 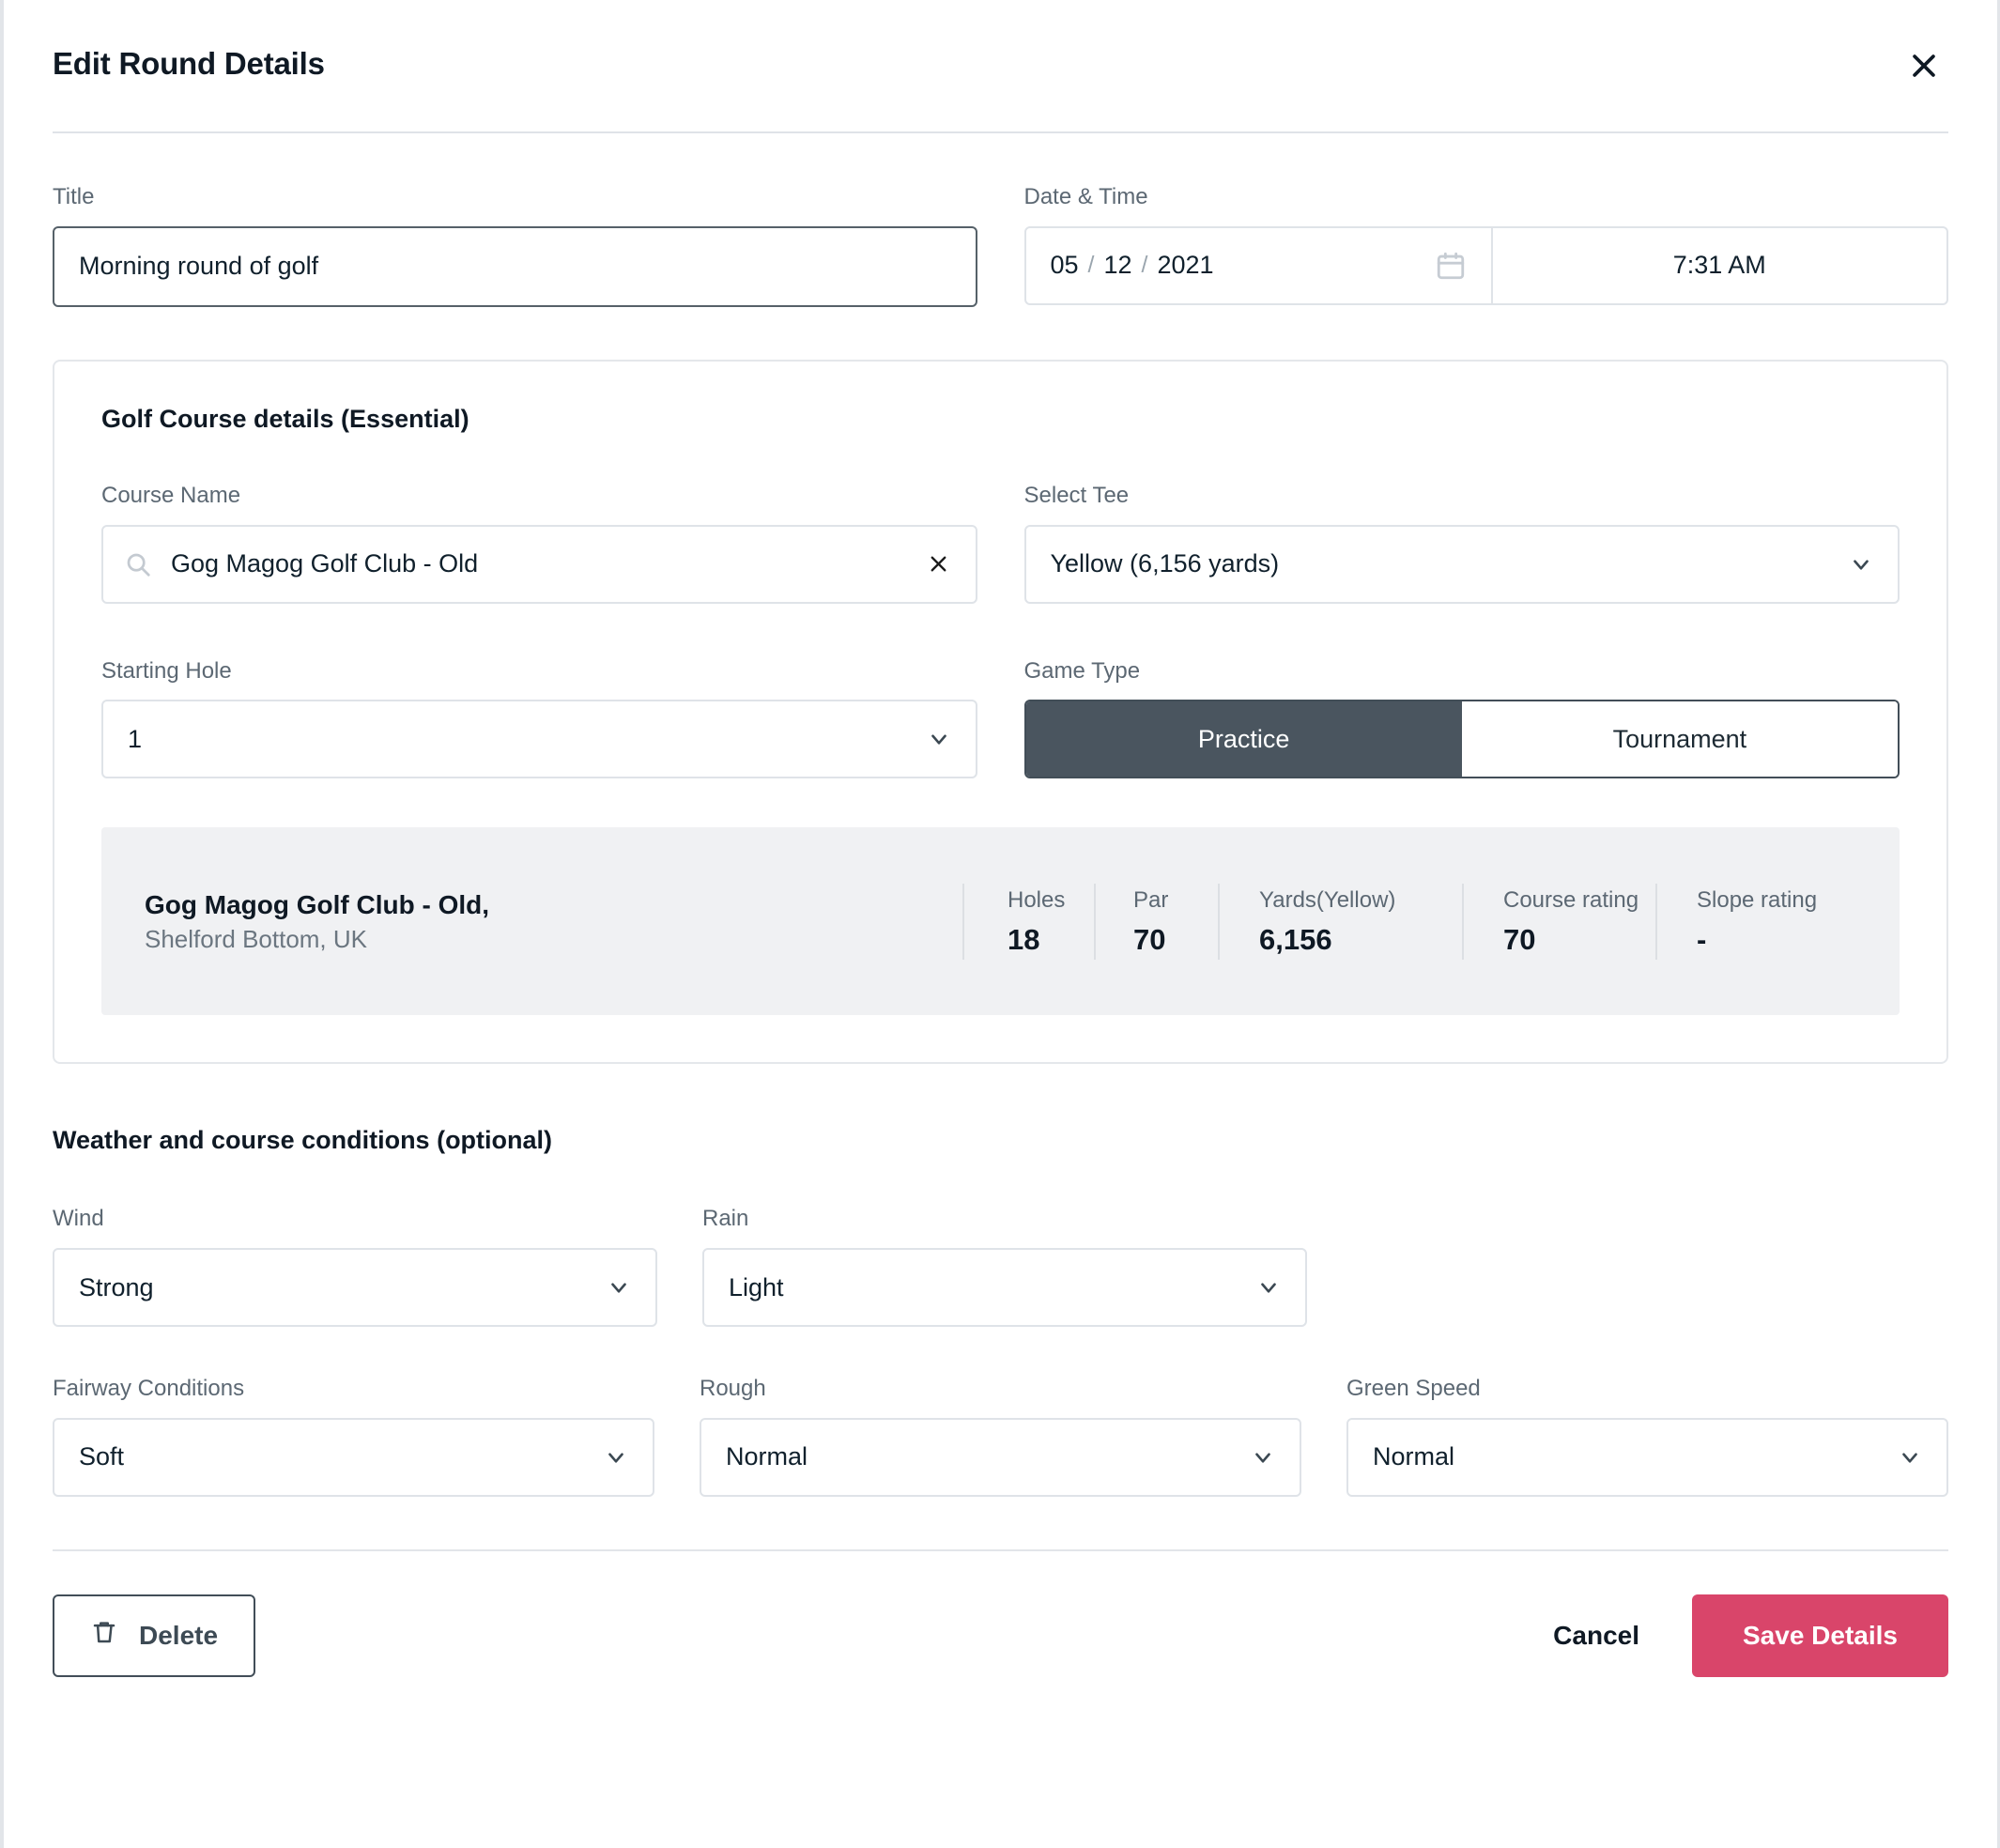 I want to click on delete-button: Delete, so click(x=154, y=1635).